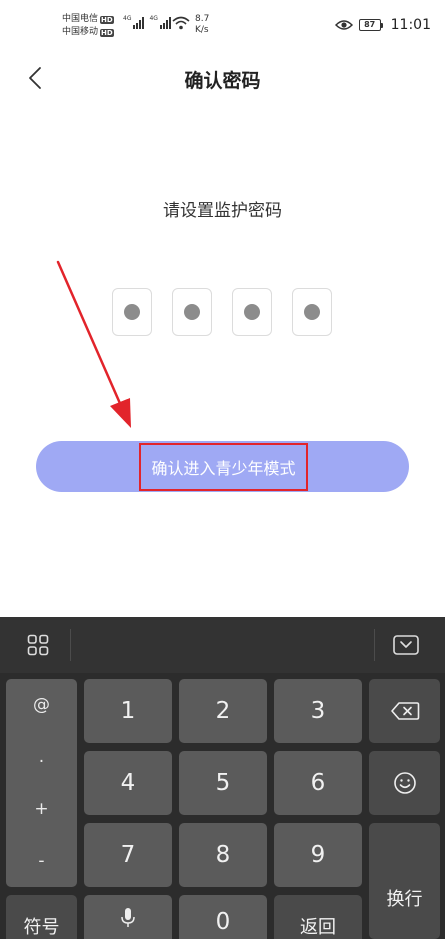 The width and height of the screenshot is (445, 939). Describe the element at coordinates (222, 645) in the screenshot. I see `keyboard-toolbar` at that location.